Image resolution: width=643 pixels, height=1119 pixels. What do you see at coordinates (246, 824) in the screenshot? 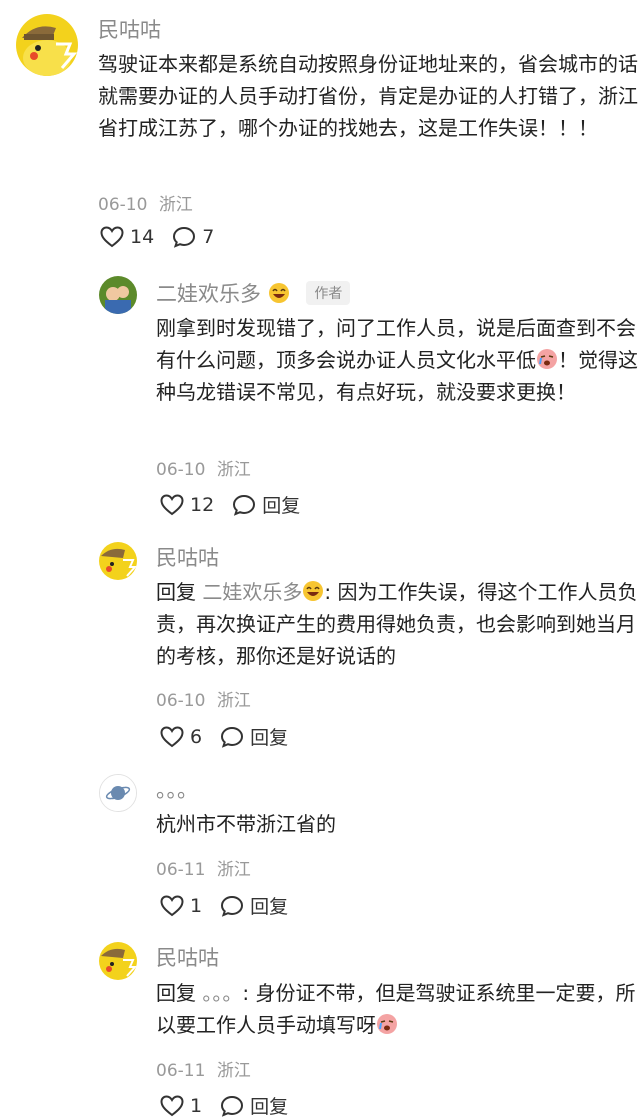
I see `comment-text: 杭州市不带浙江省的` at bounding box center [246, 824].